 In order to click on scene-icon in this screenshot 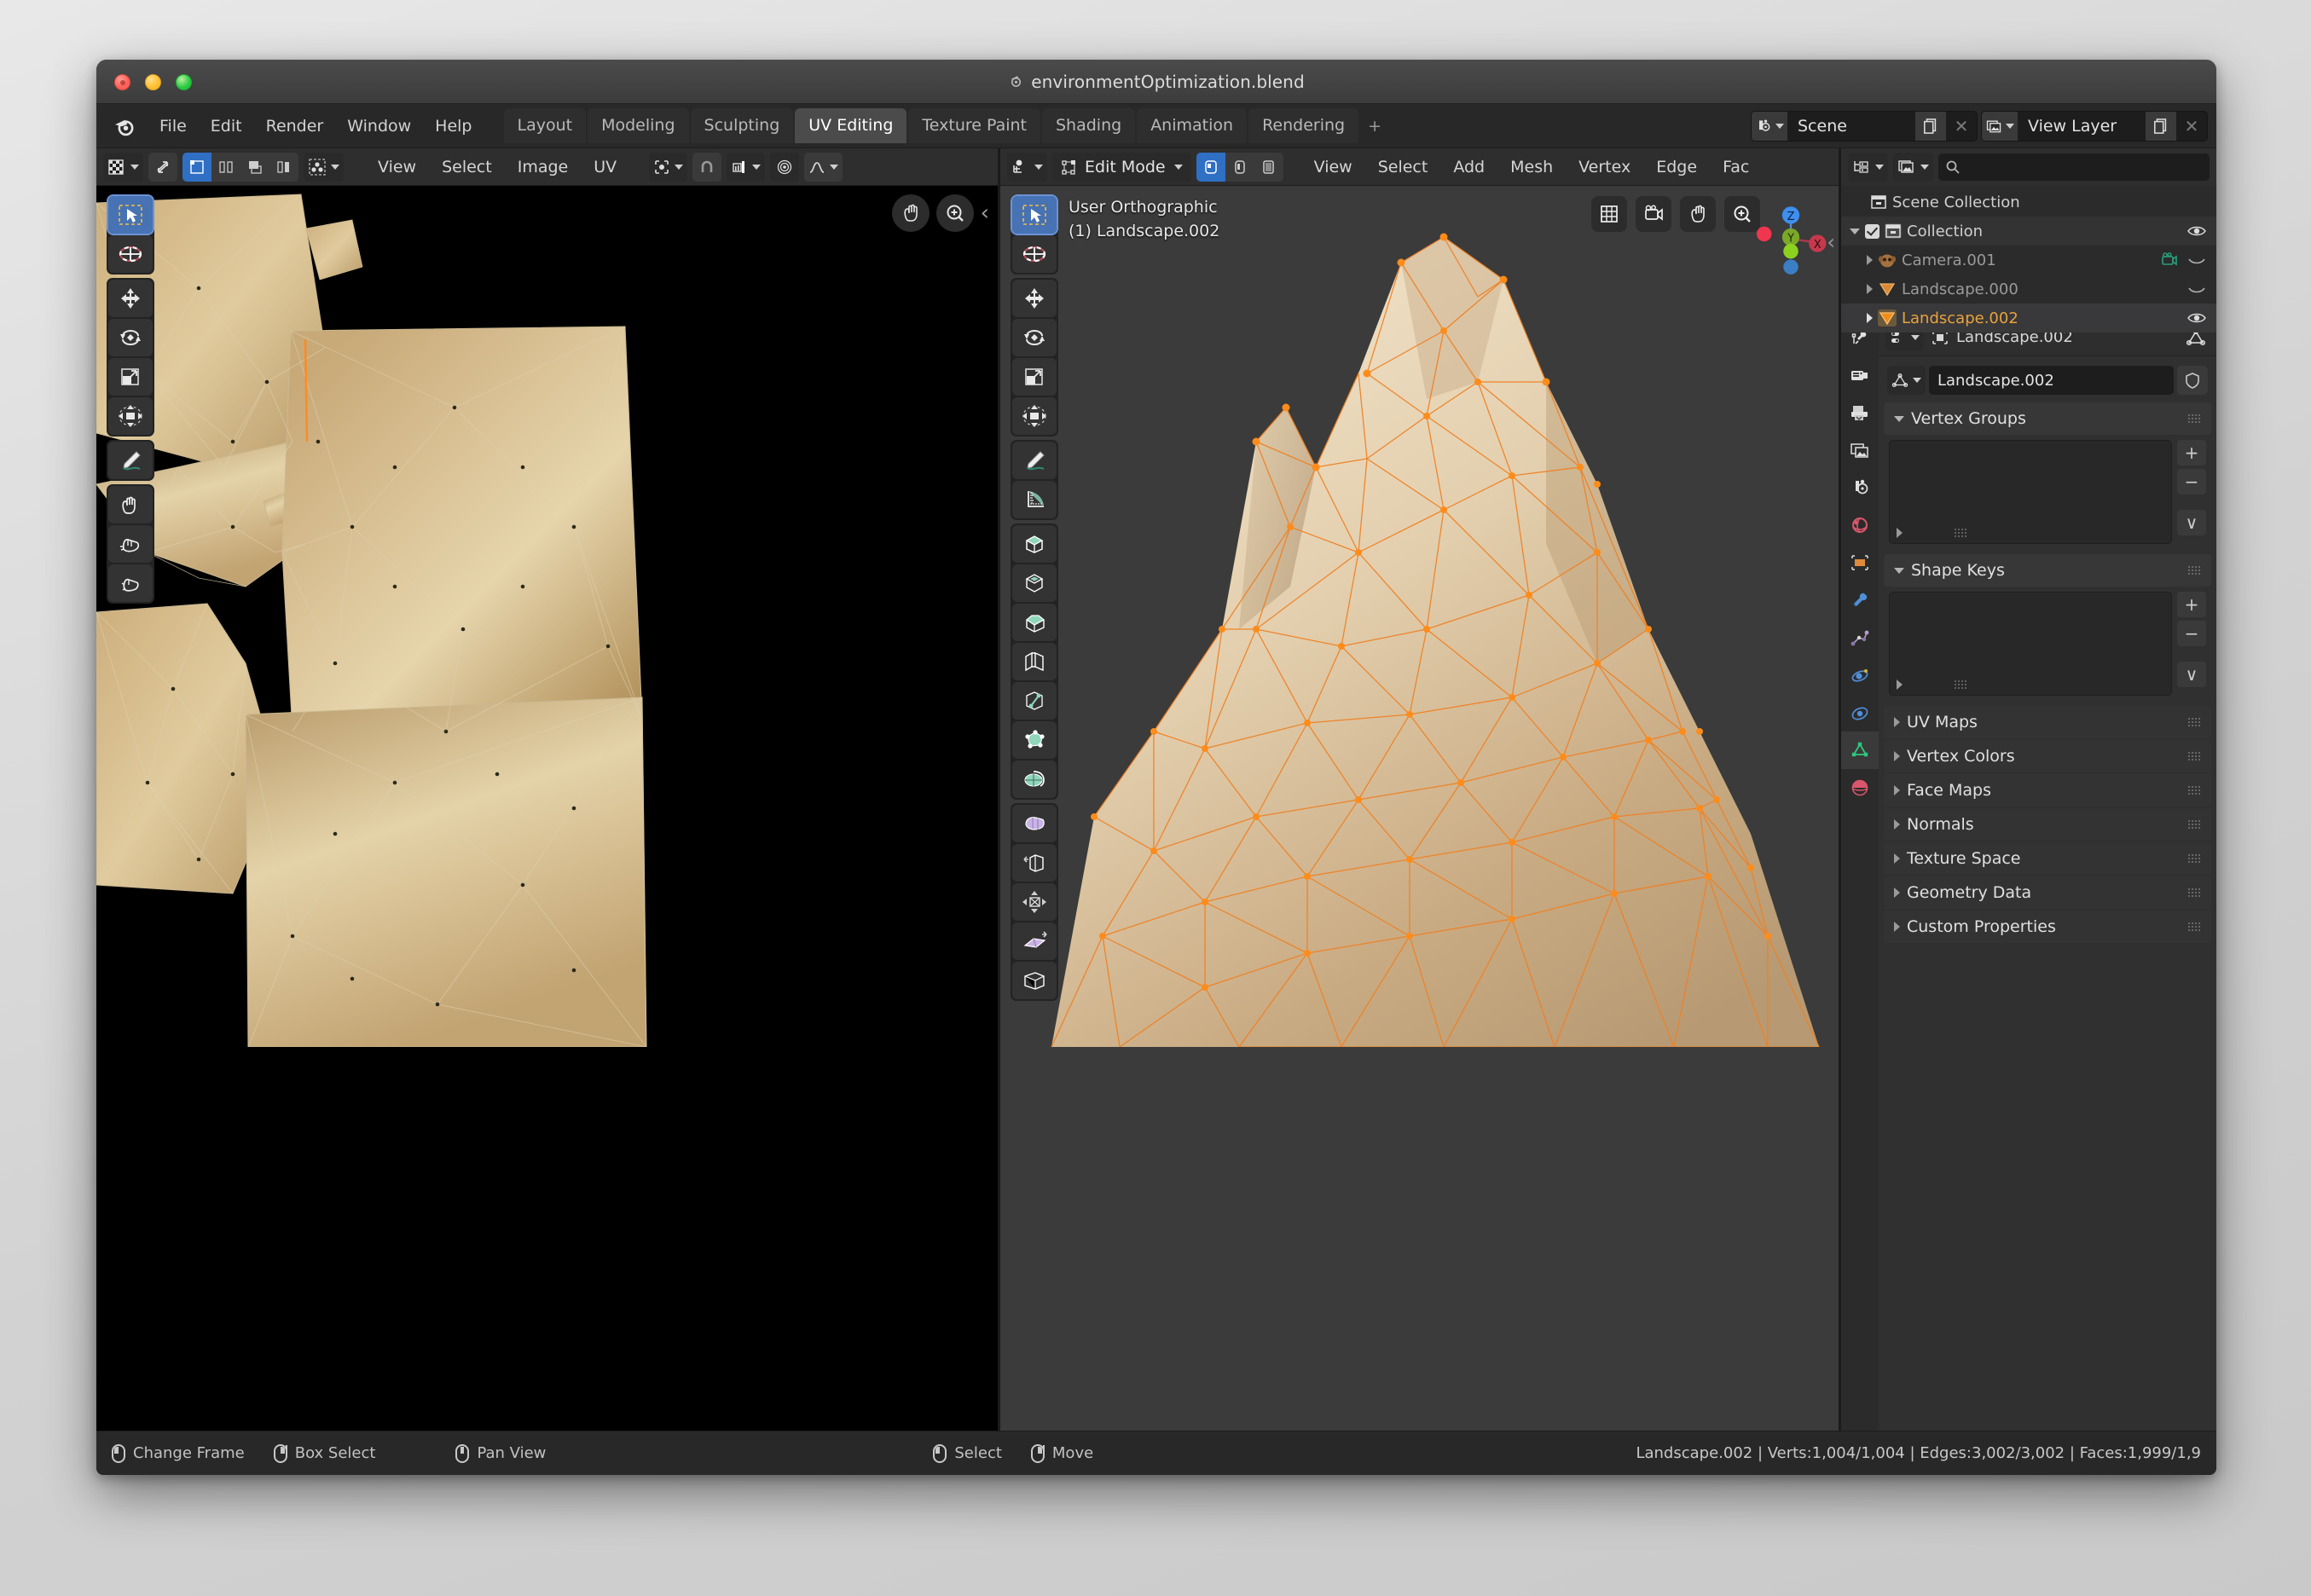, I will do `click(1770, 126)`.